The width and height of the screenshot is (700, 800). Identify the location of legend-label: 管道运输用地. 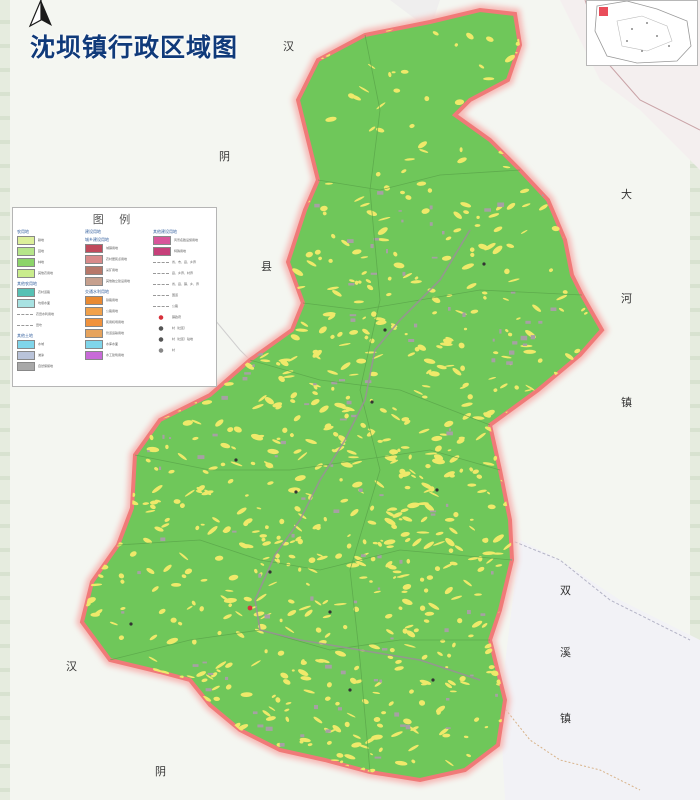
(115, 332).